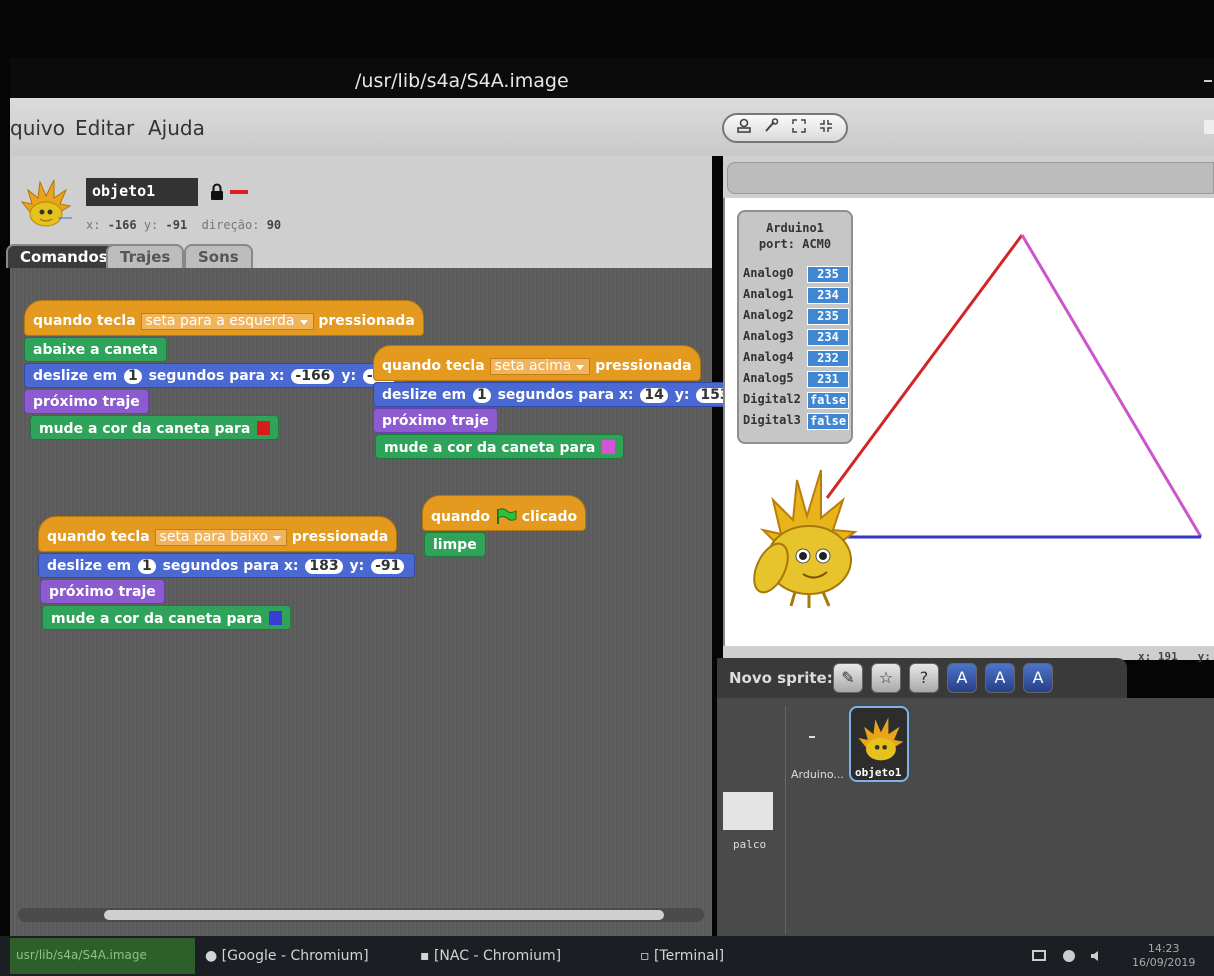 The image size is (1214, 976). Describe the element at coordinates (826, 128) in the screenshot. I see `shrink-icon` at that location.